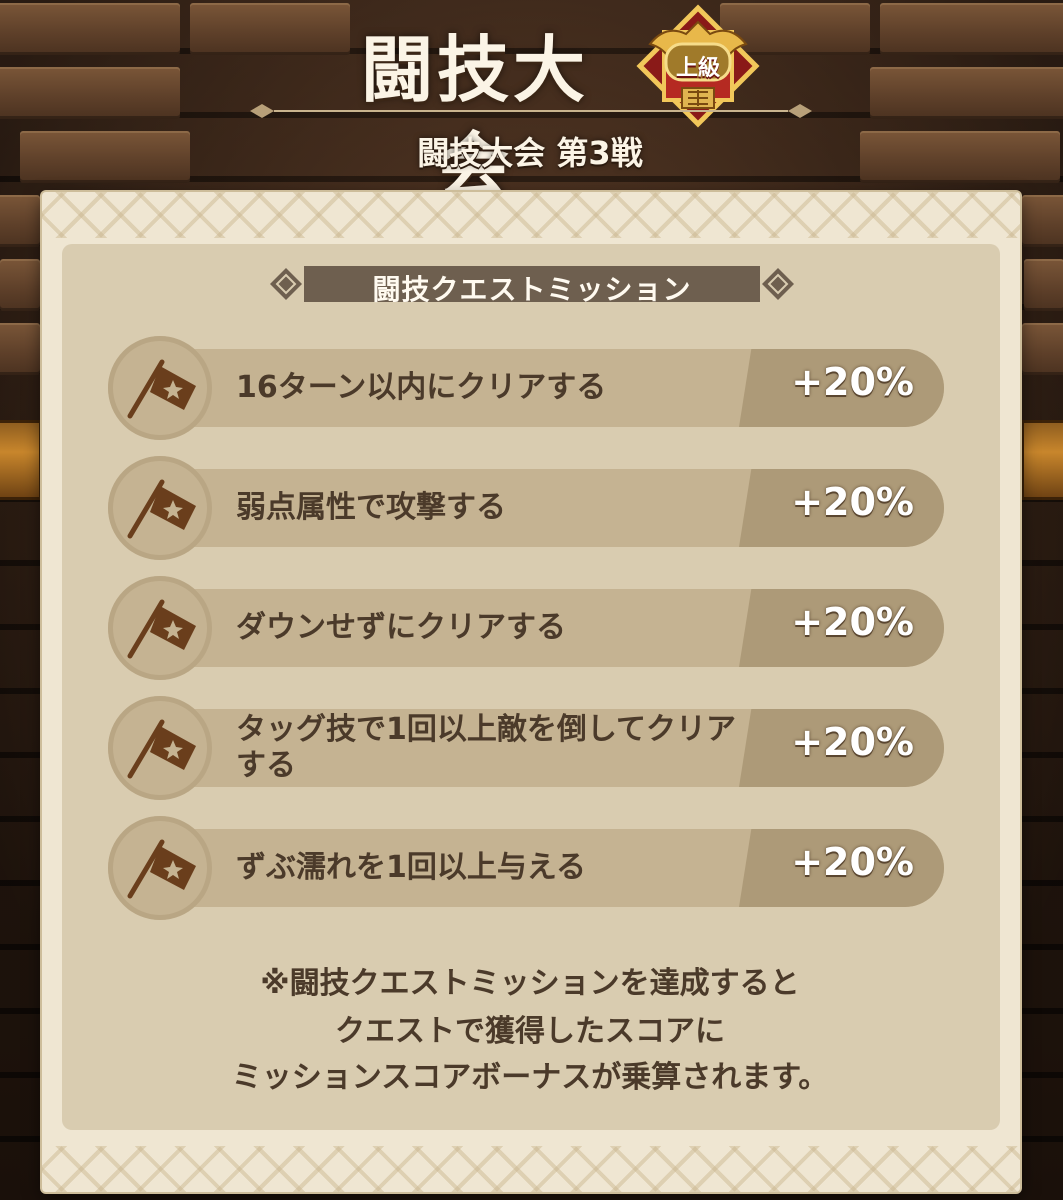  I want to click on mission-text: タッグ技で1回以上敵を倒してクリアする, so click(486, 747).